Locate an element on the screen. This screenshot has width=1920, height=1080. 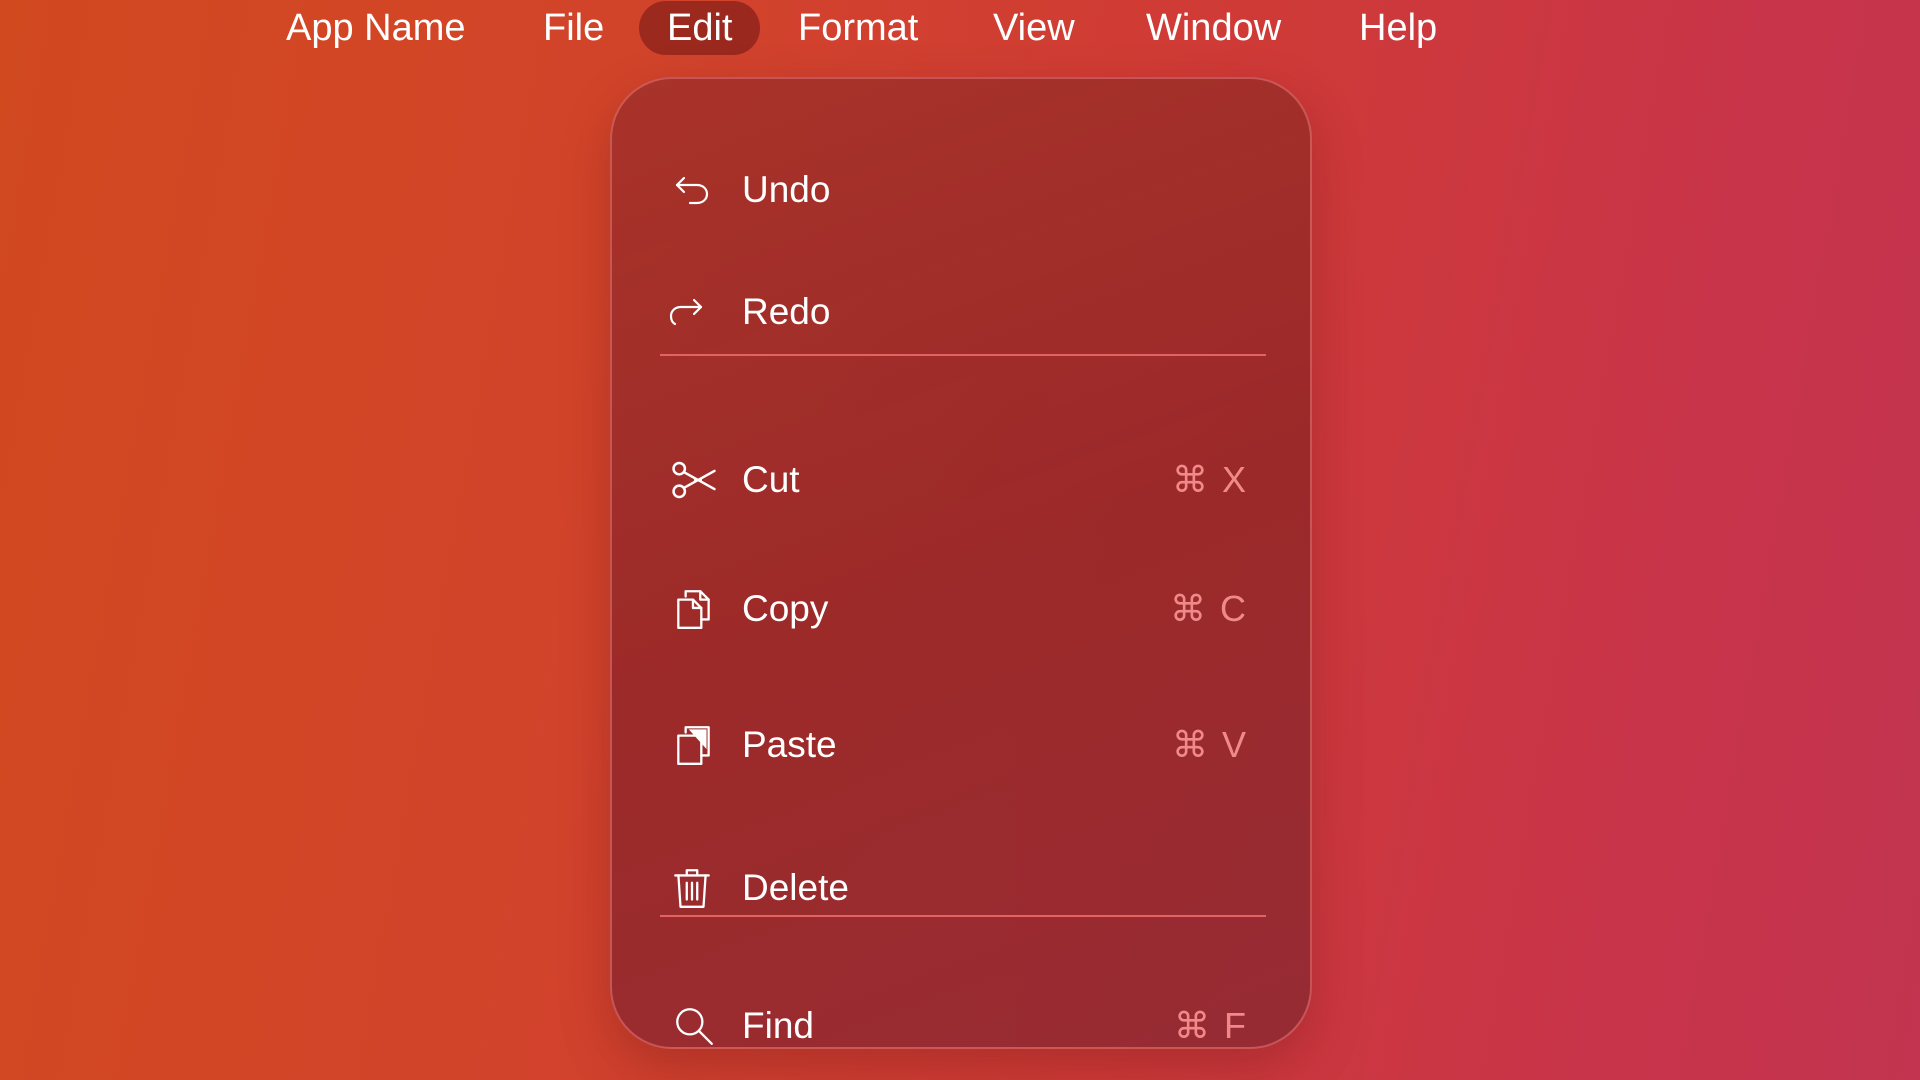
menubar-view: View is located at coordinates (1034, 28).